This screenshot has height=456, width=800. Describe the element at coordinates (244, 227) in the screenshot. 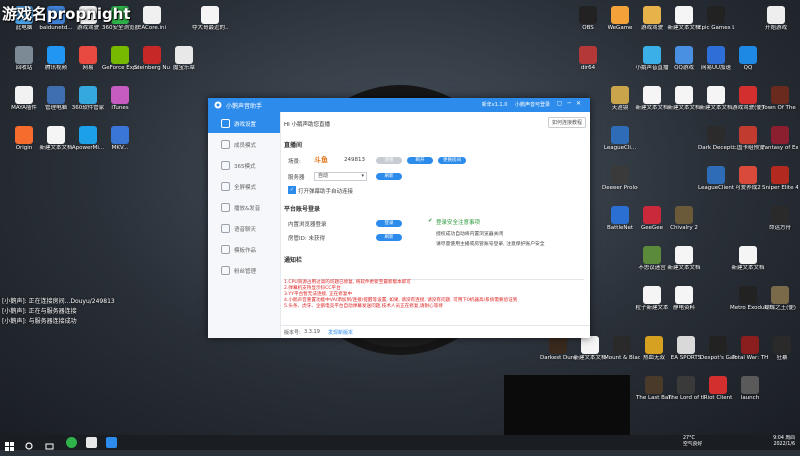

I see `nav-voice-chat: 语音聊天` at that location.